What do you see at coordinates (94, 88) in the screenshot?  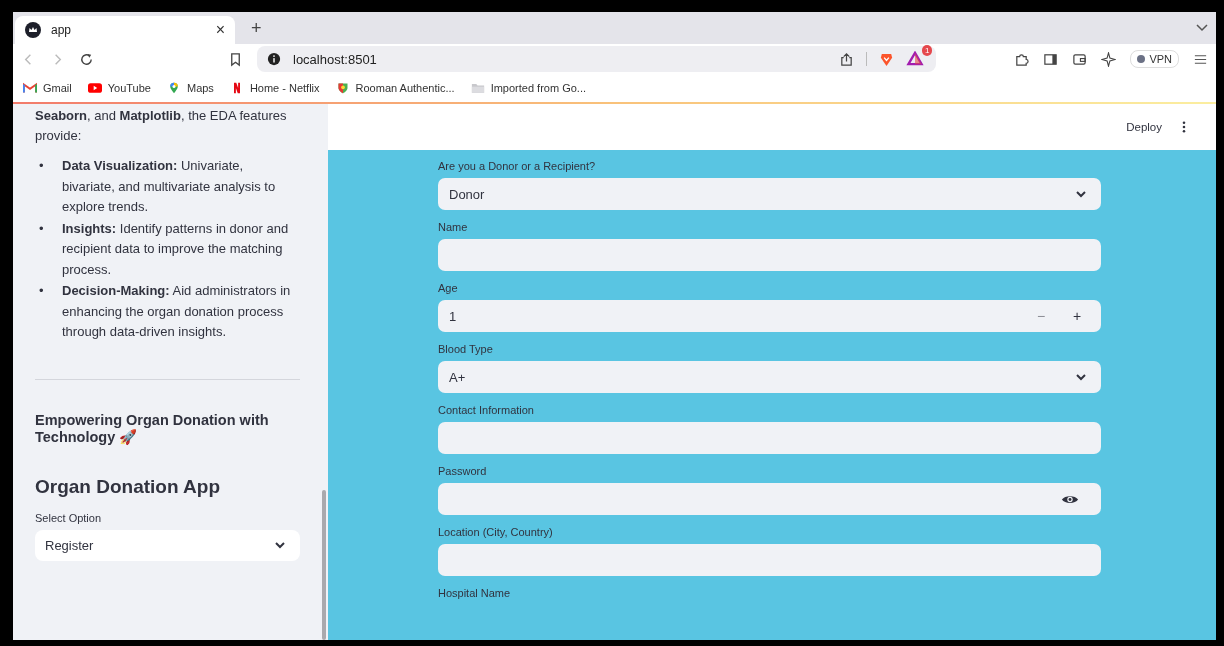 I see `play-icon` at bounding box center [94, 88].